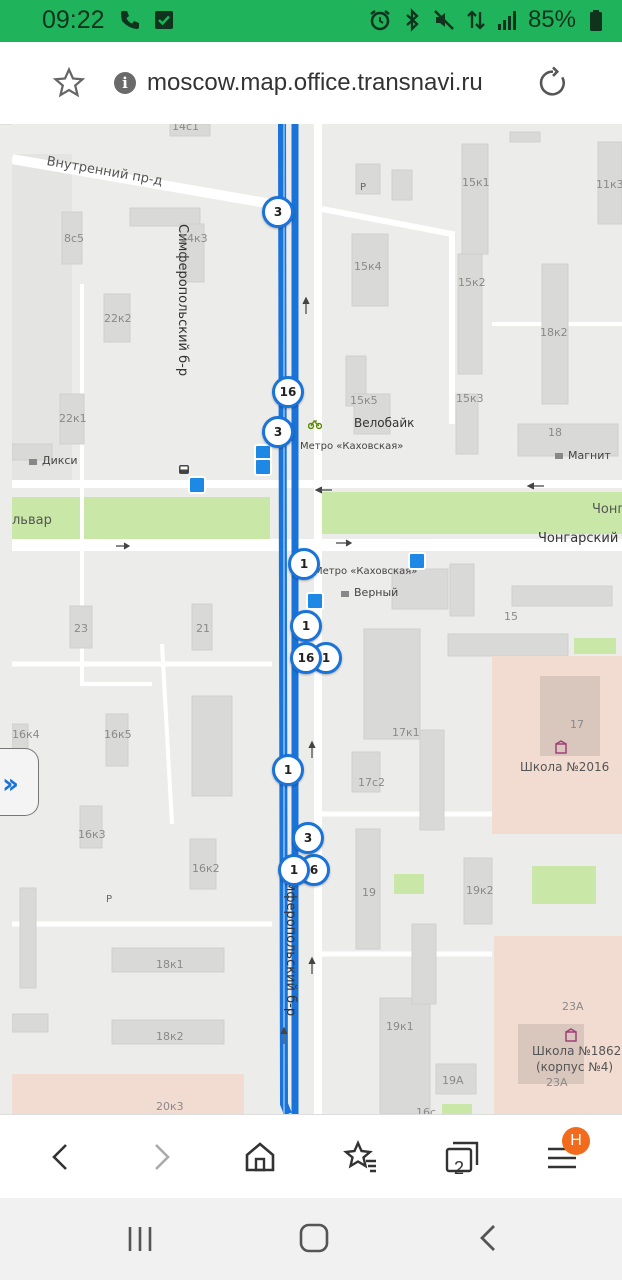 The image size is (622, 1280). I want to click on forward-icon, so click(162, 1157).